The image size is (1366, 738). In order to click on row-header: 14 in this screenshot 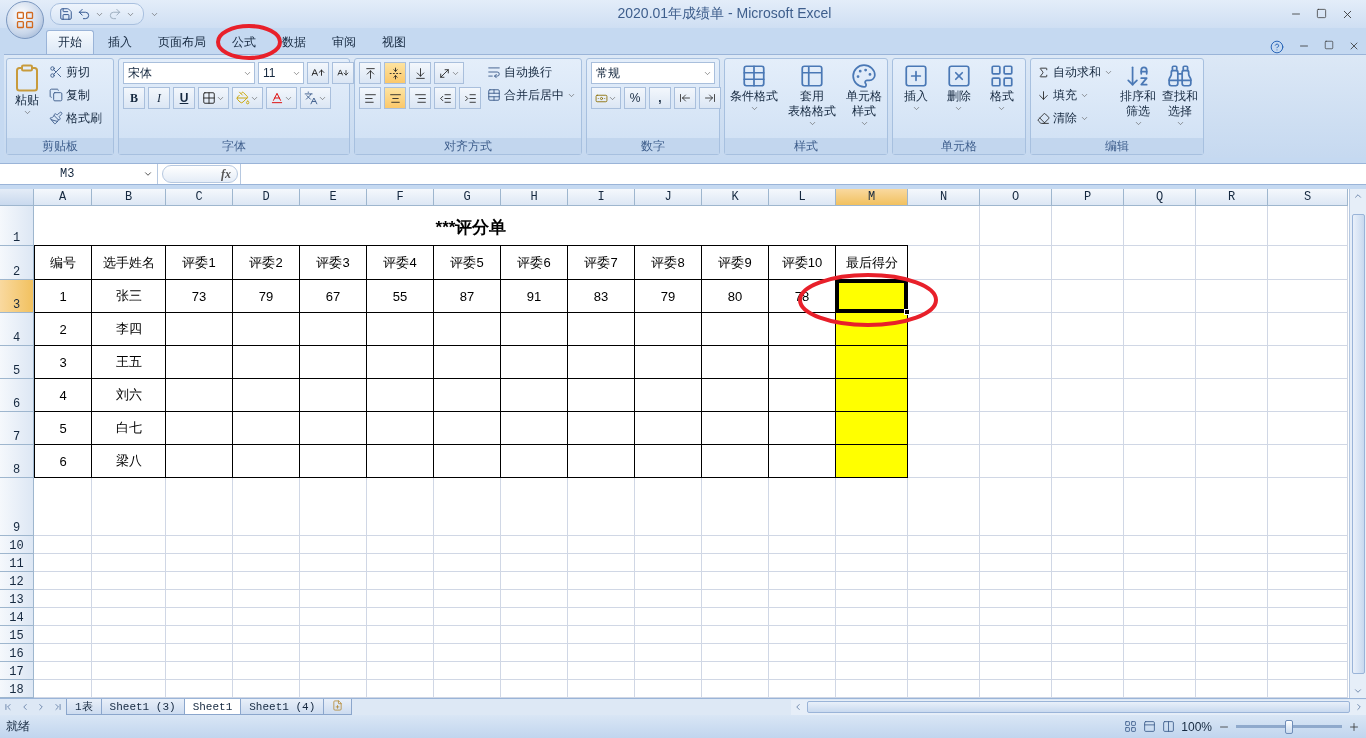, I will do `click(17, 617)`.